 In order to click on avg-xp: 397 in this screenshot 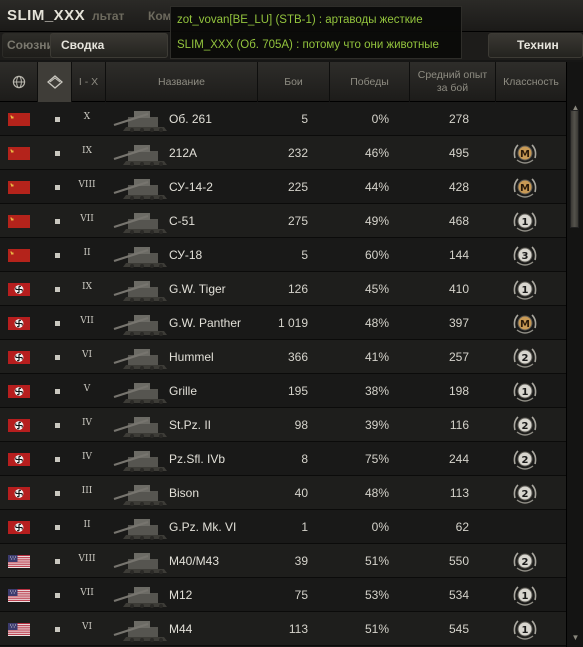, I will do `click(458, 323)`.